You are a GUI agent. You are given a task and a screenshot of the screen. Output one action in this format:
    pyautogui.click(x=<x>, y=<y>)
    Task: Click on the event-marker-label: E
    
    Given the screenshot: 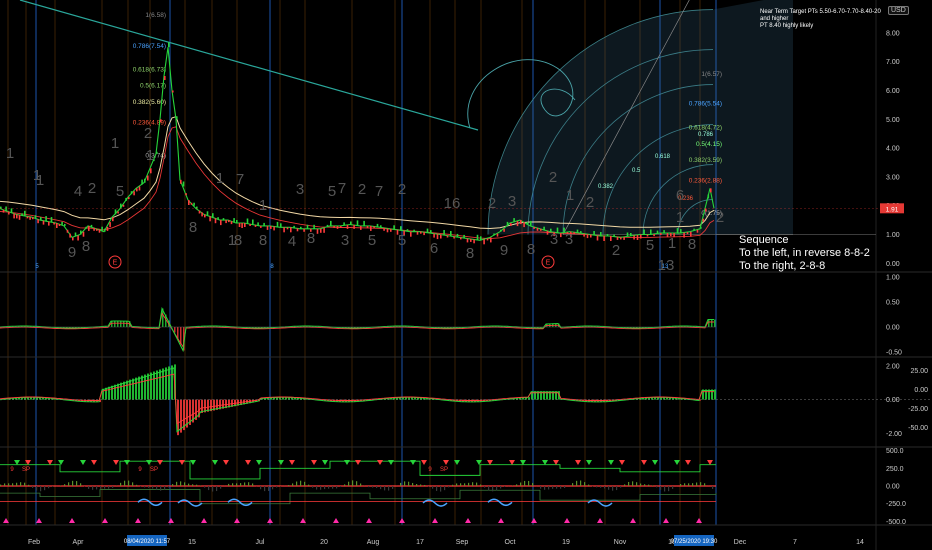 What is the action you would take?
    pyautogui.click(x=115, y=263)
    